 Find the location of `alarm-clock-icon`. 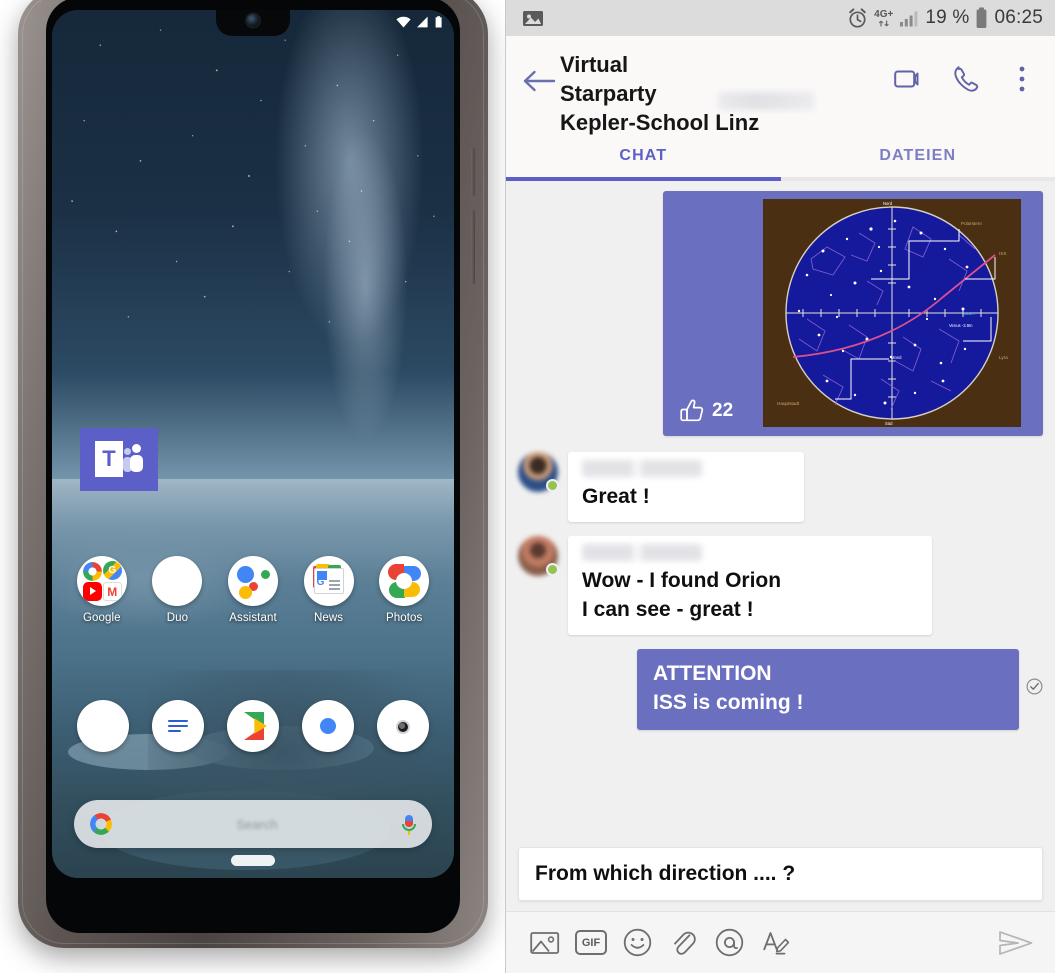

alarm-clock-icon is located at coordinates (857, 17).